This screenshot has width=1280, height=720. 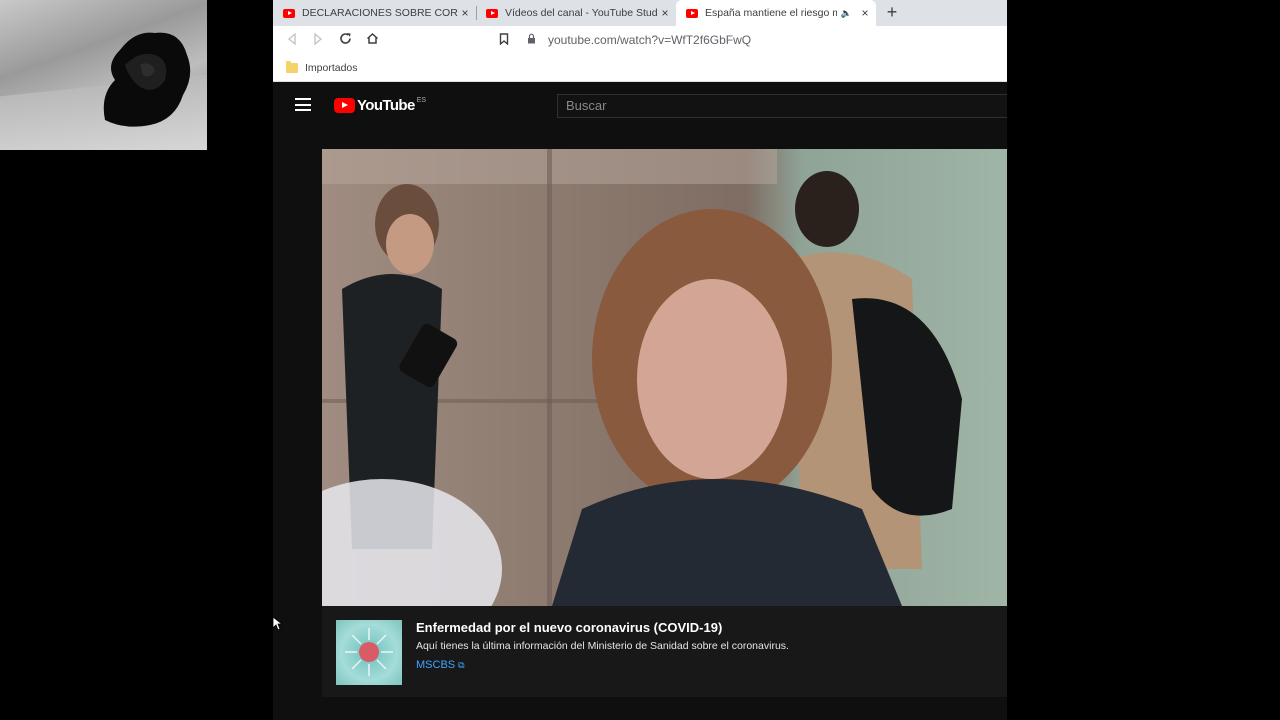 What do you see at coordinates (386, 105) in the screenshot?
I see `youtube-logo-text: YouTube` at bounding box center [386, 105].